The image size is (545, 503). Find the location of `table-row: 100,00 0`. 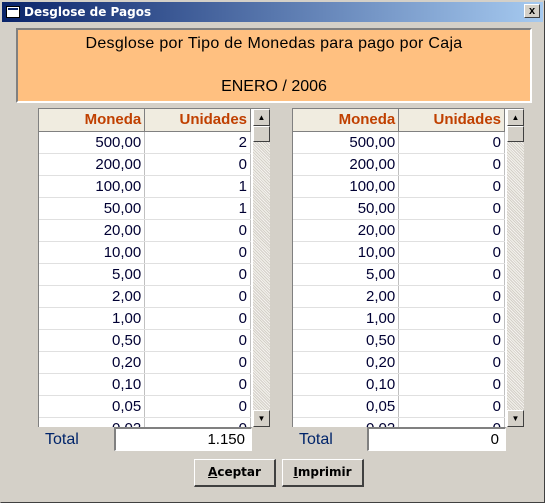

table-row: 100,00 0 is located at coordinates (399, 186).